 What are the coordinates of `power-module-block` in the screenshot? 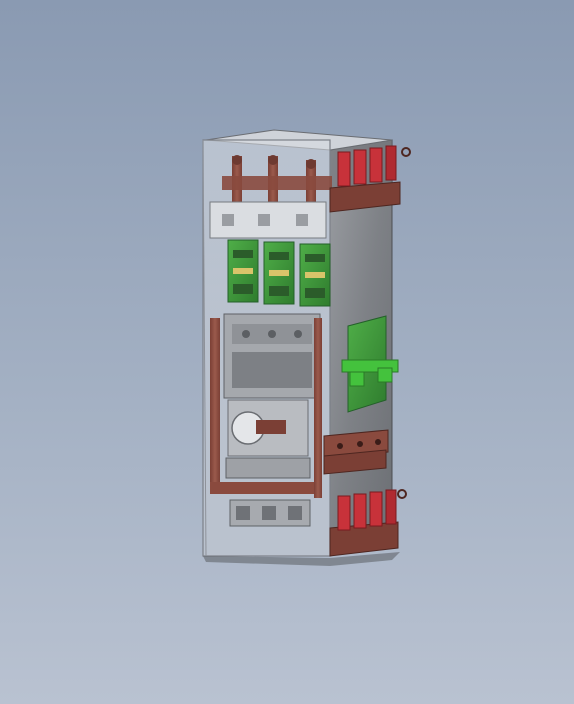 It's located at (272, 356).